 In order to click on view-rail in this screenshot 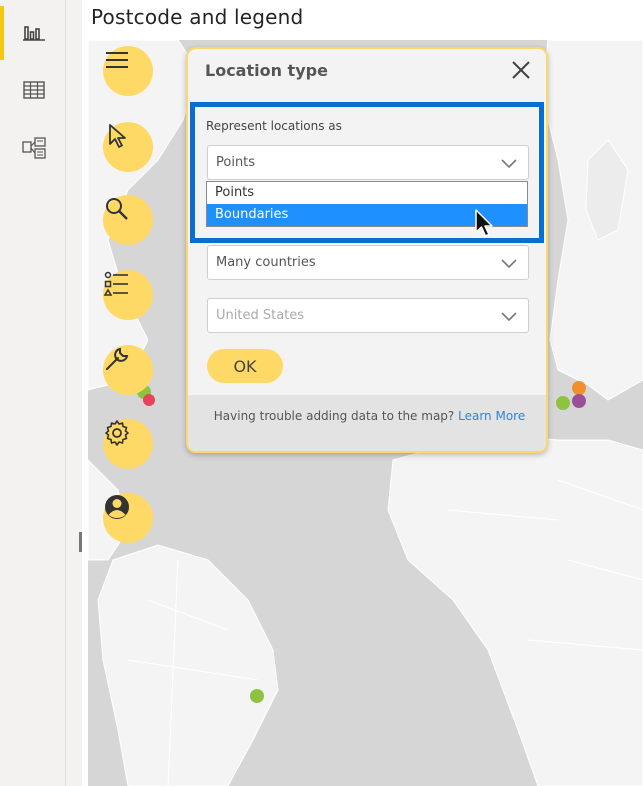, I will do `click(33, 393)`.